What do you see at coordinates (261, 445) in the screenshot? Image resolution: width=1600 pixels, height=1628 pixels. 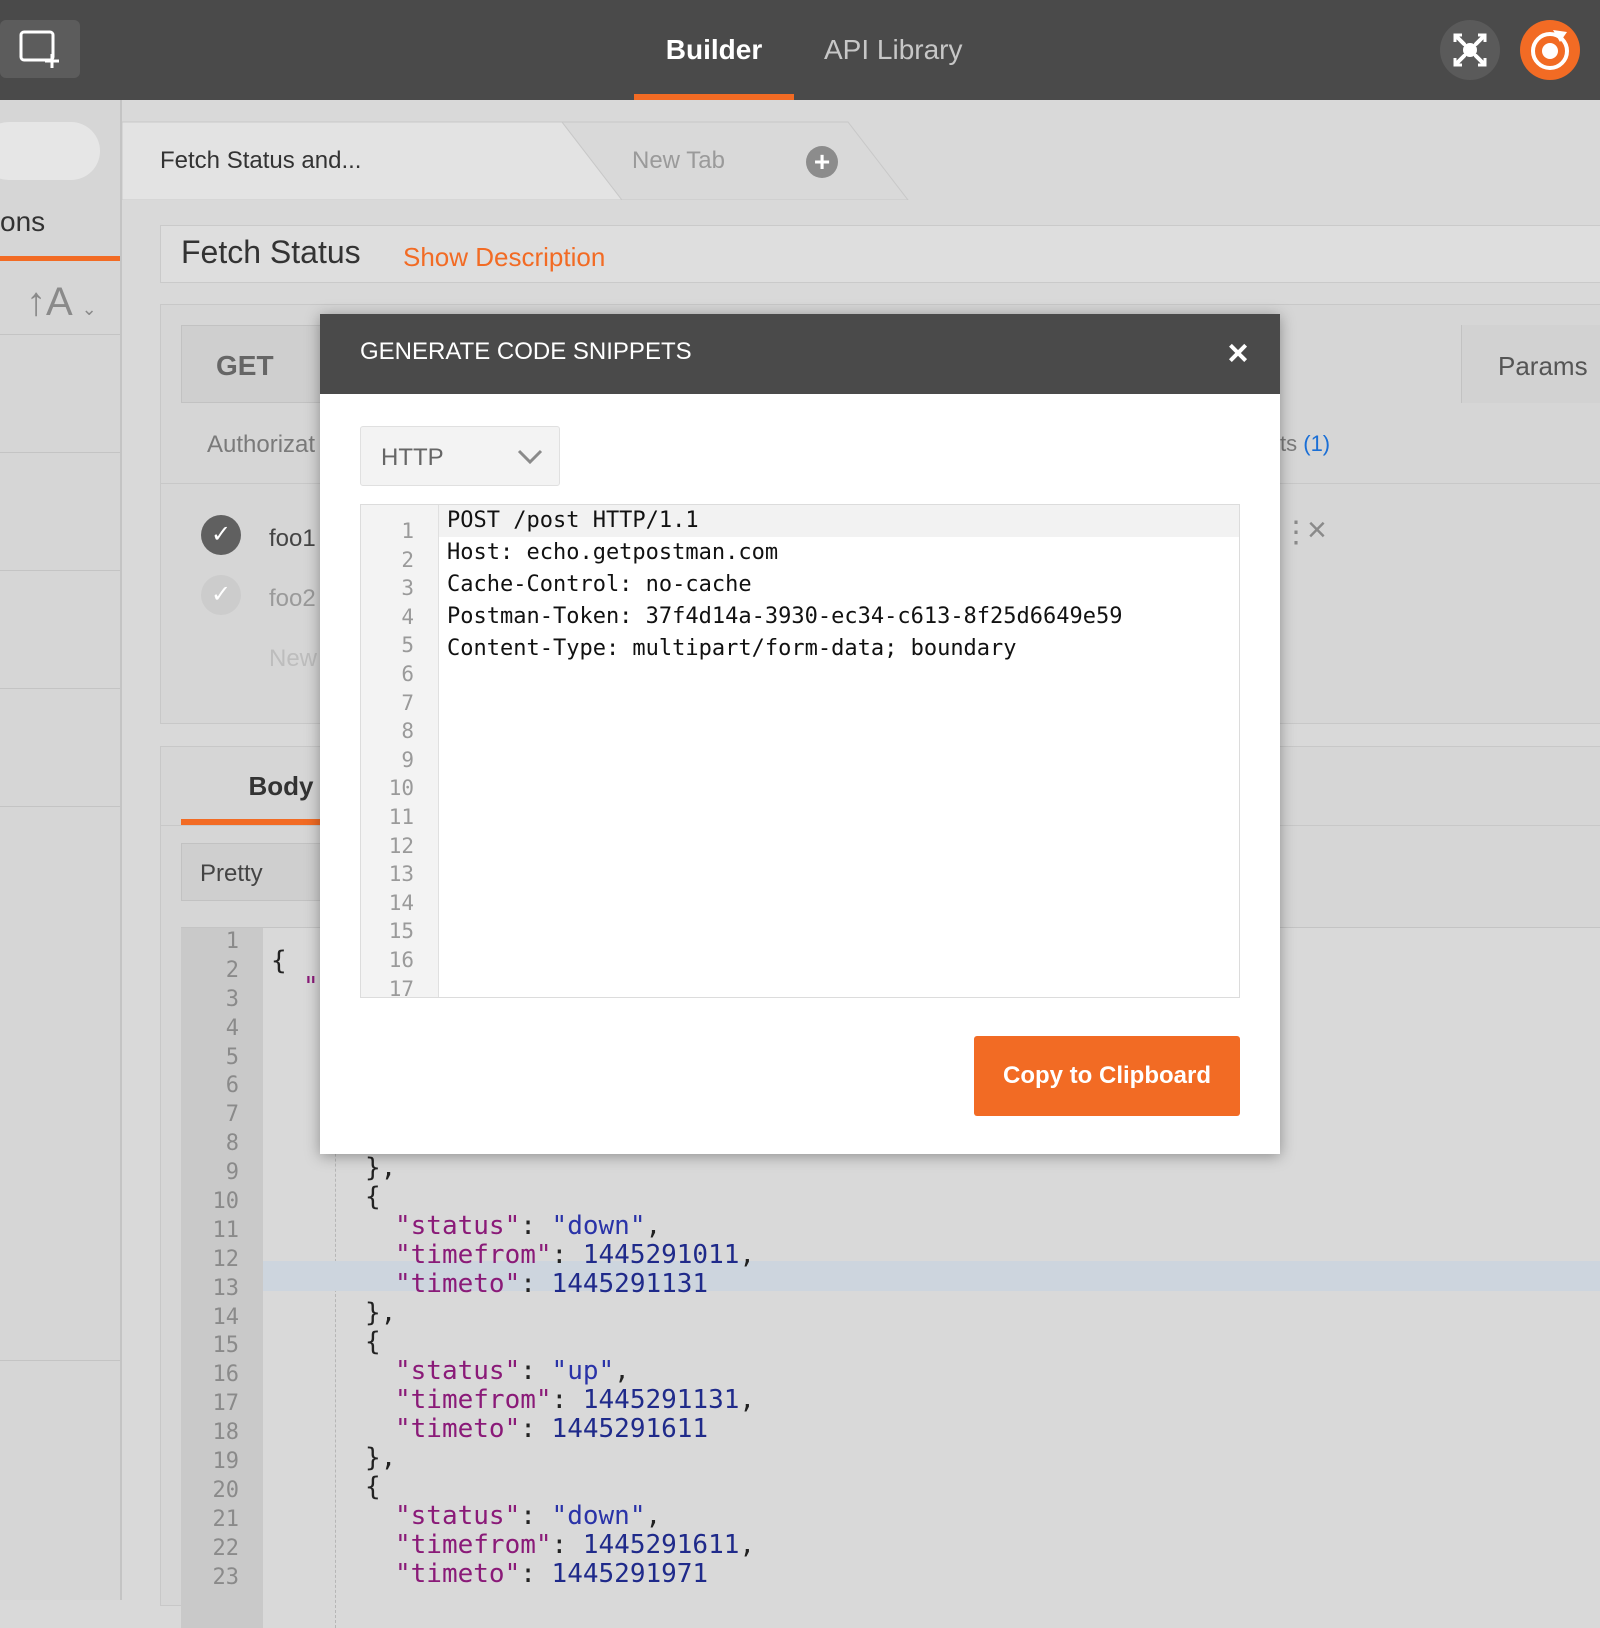 I see `tab-authorization: Authorizat` at bounding box center [261, 445].